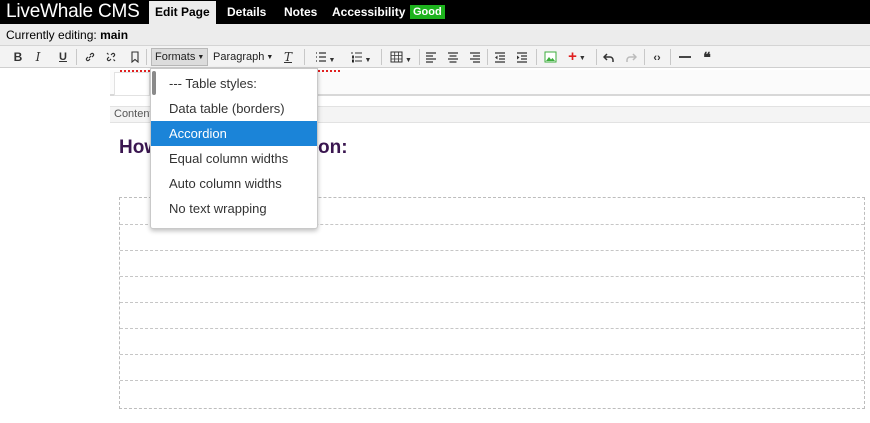 This screenshot has width=870, height=423. Describe the element at coordinates (572, 56) in the screenshot. I see `plus-icon: +` at that location.